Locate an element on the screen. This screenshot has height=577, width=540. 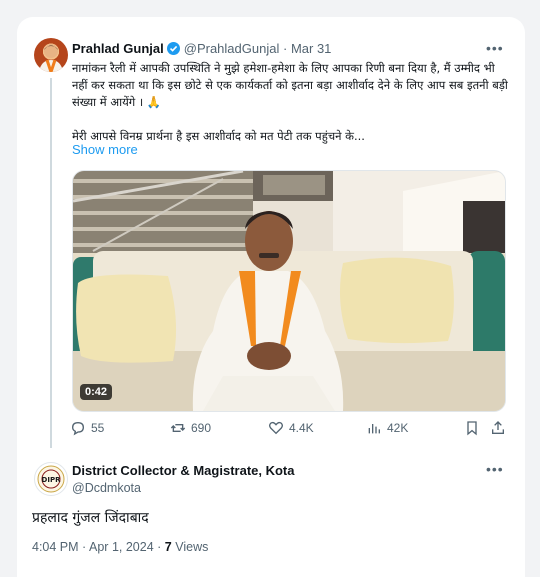
views-button: 42K is located at coordinates (387, 428).